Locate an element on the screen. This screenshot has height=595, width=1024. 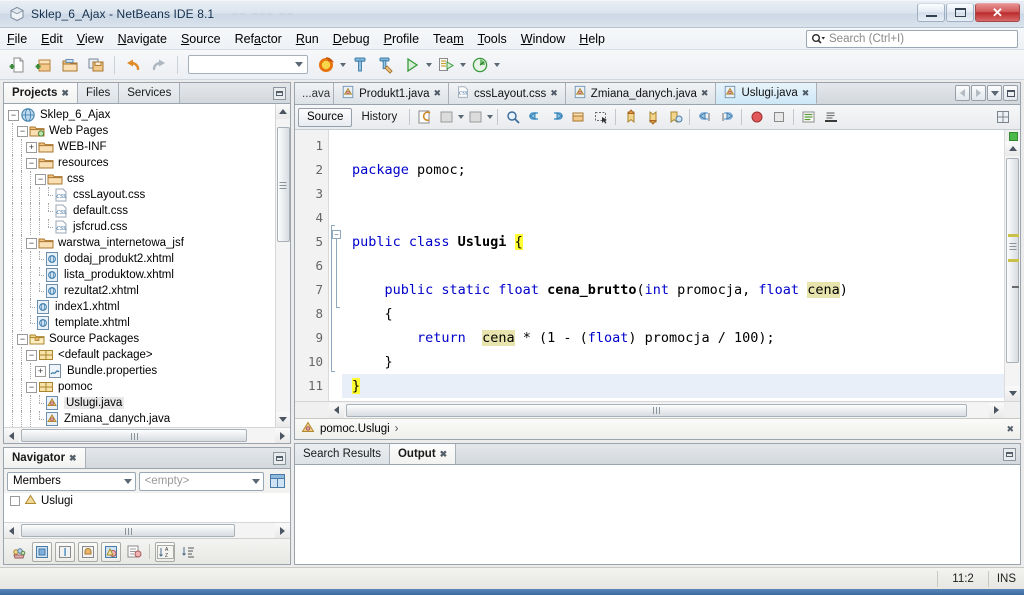
menu-source: Source is located at coordinates (201, 39).